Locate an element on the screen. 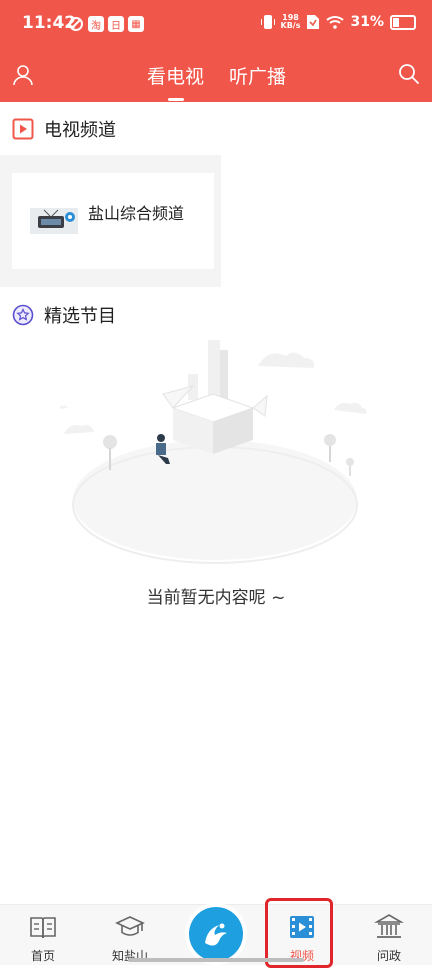  network-speed: 198 KB/s is located at coordinates (291, 22).